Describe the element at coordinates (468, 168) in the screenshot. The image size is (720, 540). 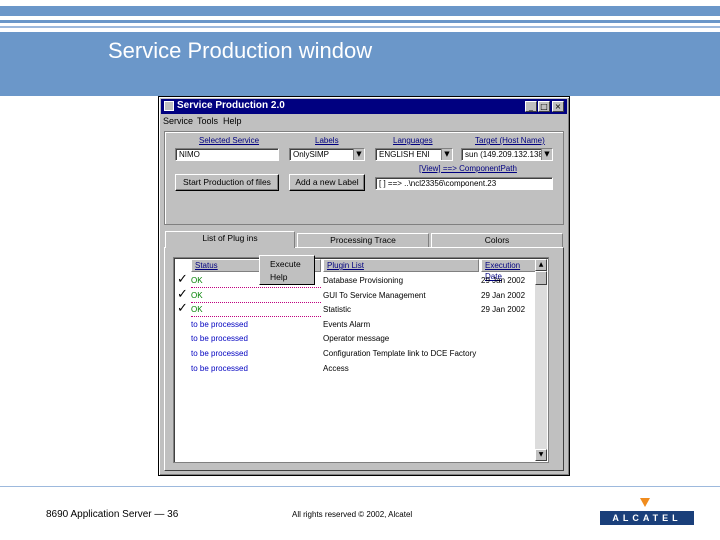
I see `view-path-label: [View] ==> ComponentPath` at that location.